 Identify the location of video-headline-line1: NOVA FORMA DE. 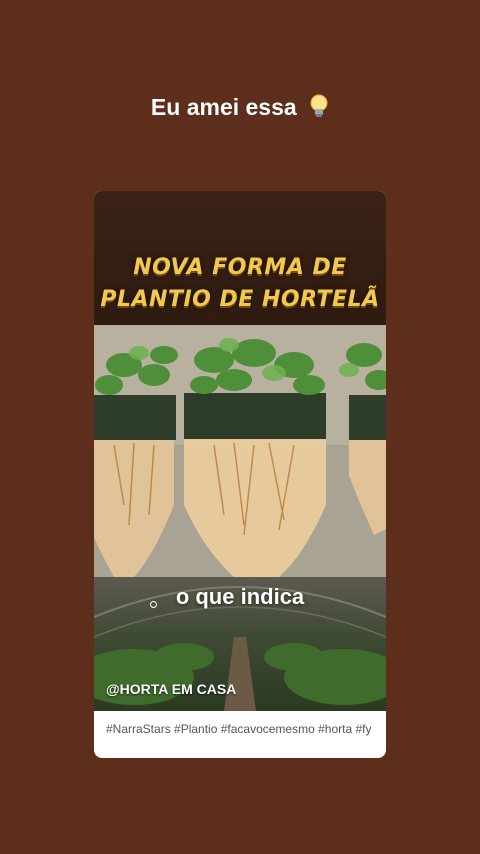
(240, 267).